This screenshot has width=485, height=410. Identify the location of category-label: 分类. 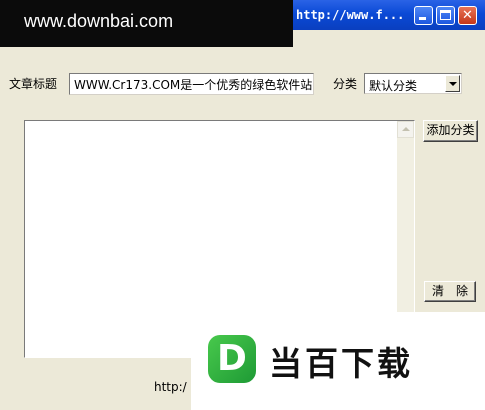
(345, 84).